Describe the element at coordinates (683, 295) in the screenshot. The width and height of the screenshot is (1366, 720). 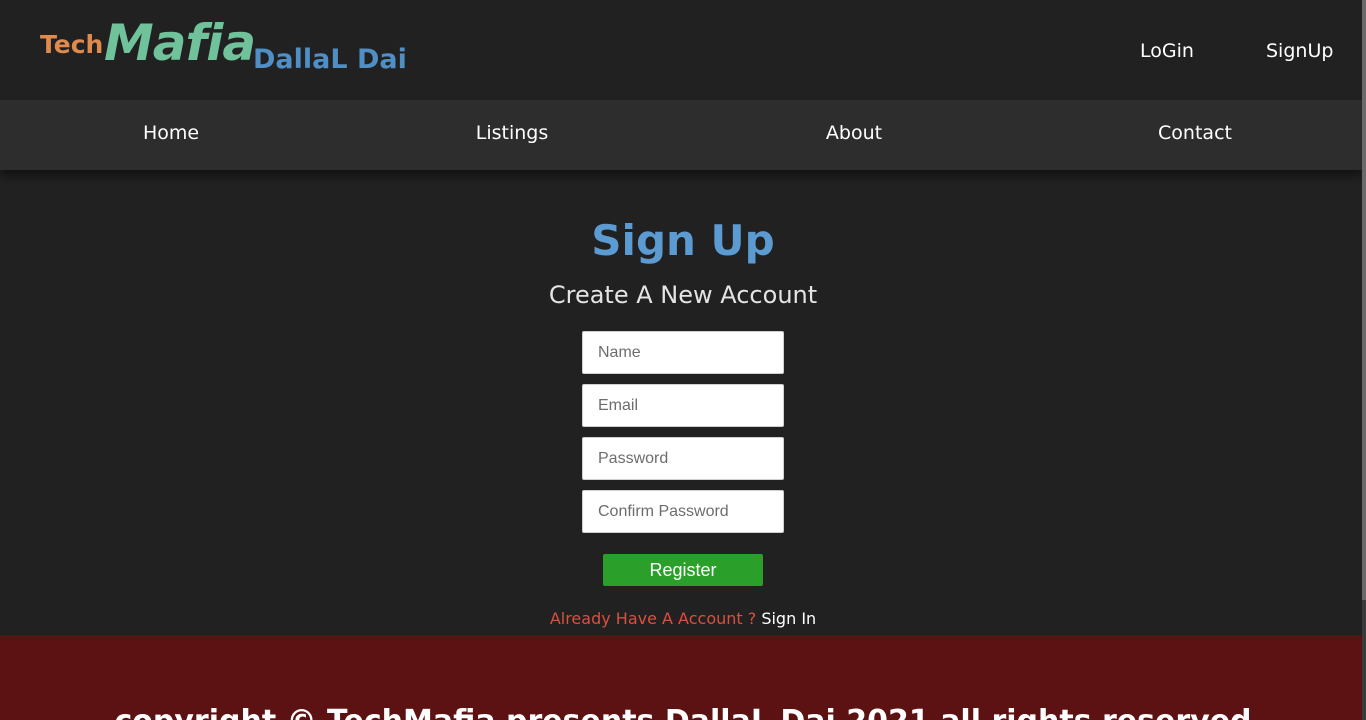
I see `page-subtitle: Create A New Account` at that location.